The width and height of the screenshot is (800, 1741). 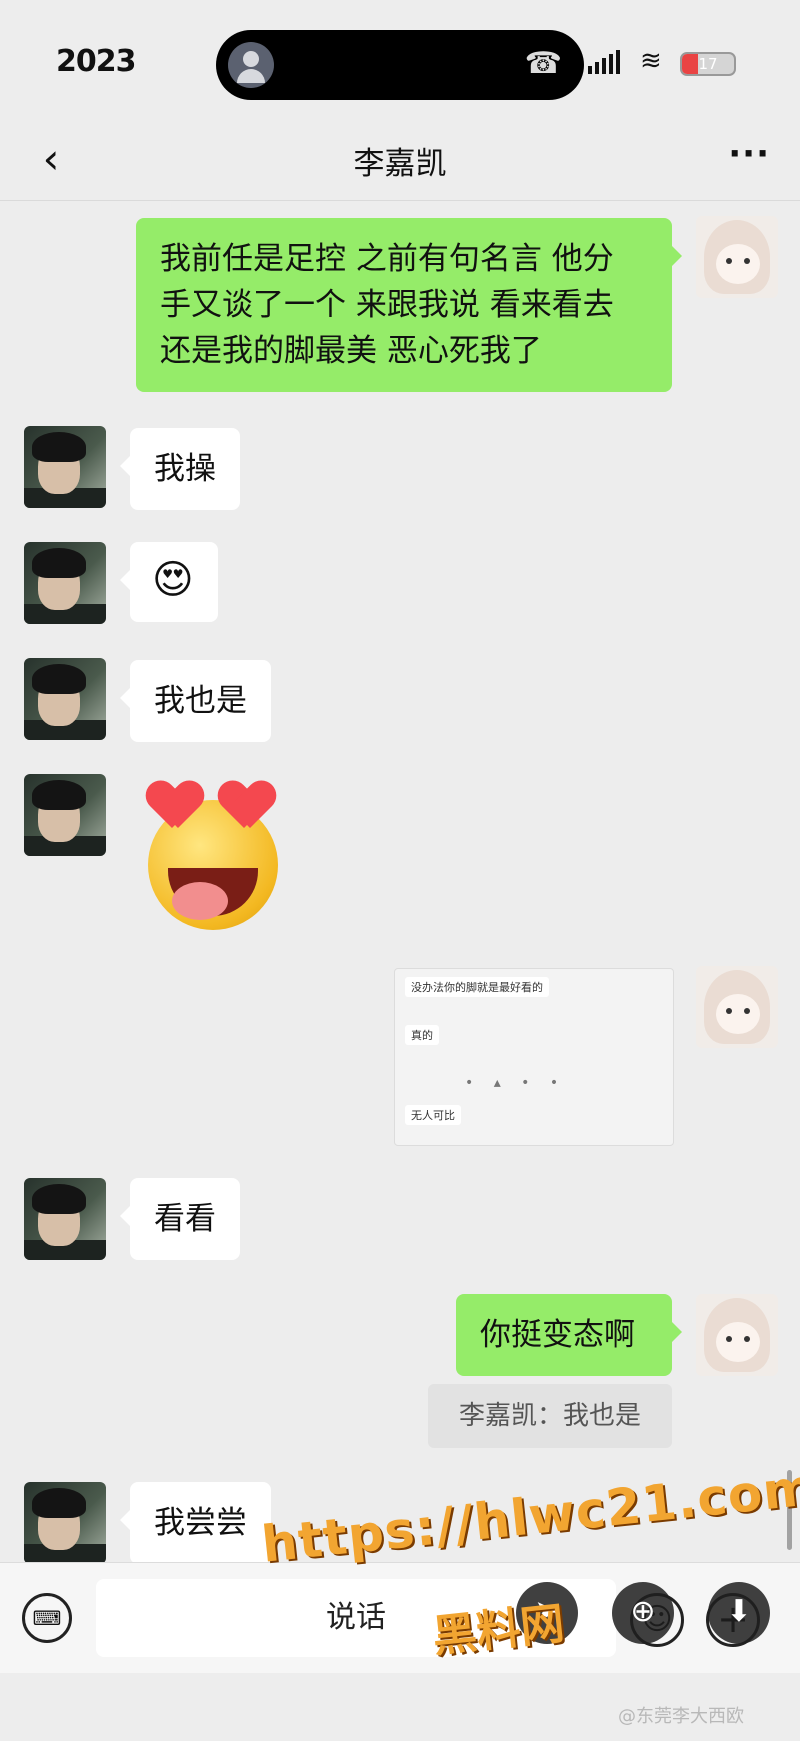 What do you see at coordinates (96, 61) in the screenshot?
I see `status-time: 2023` at bounding box center [96, 61].